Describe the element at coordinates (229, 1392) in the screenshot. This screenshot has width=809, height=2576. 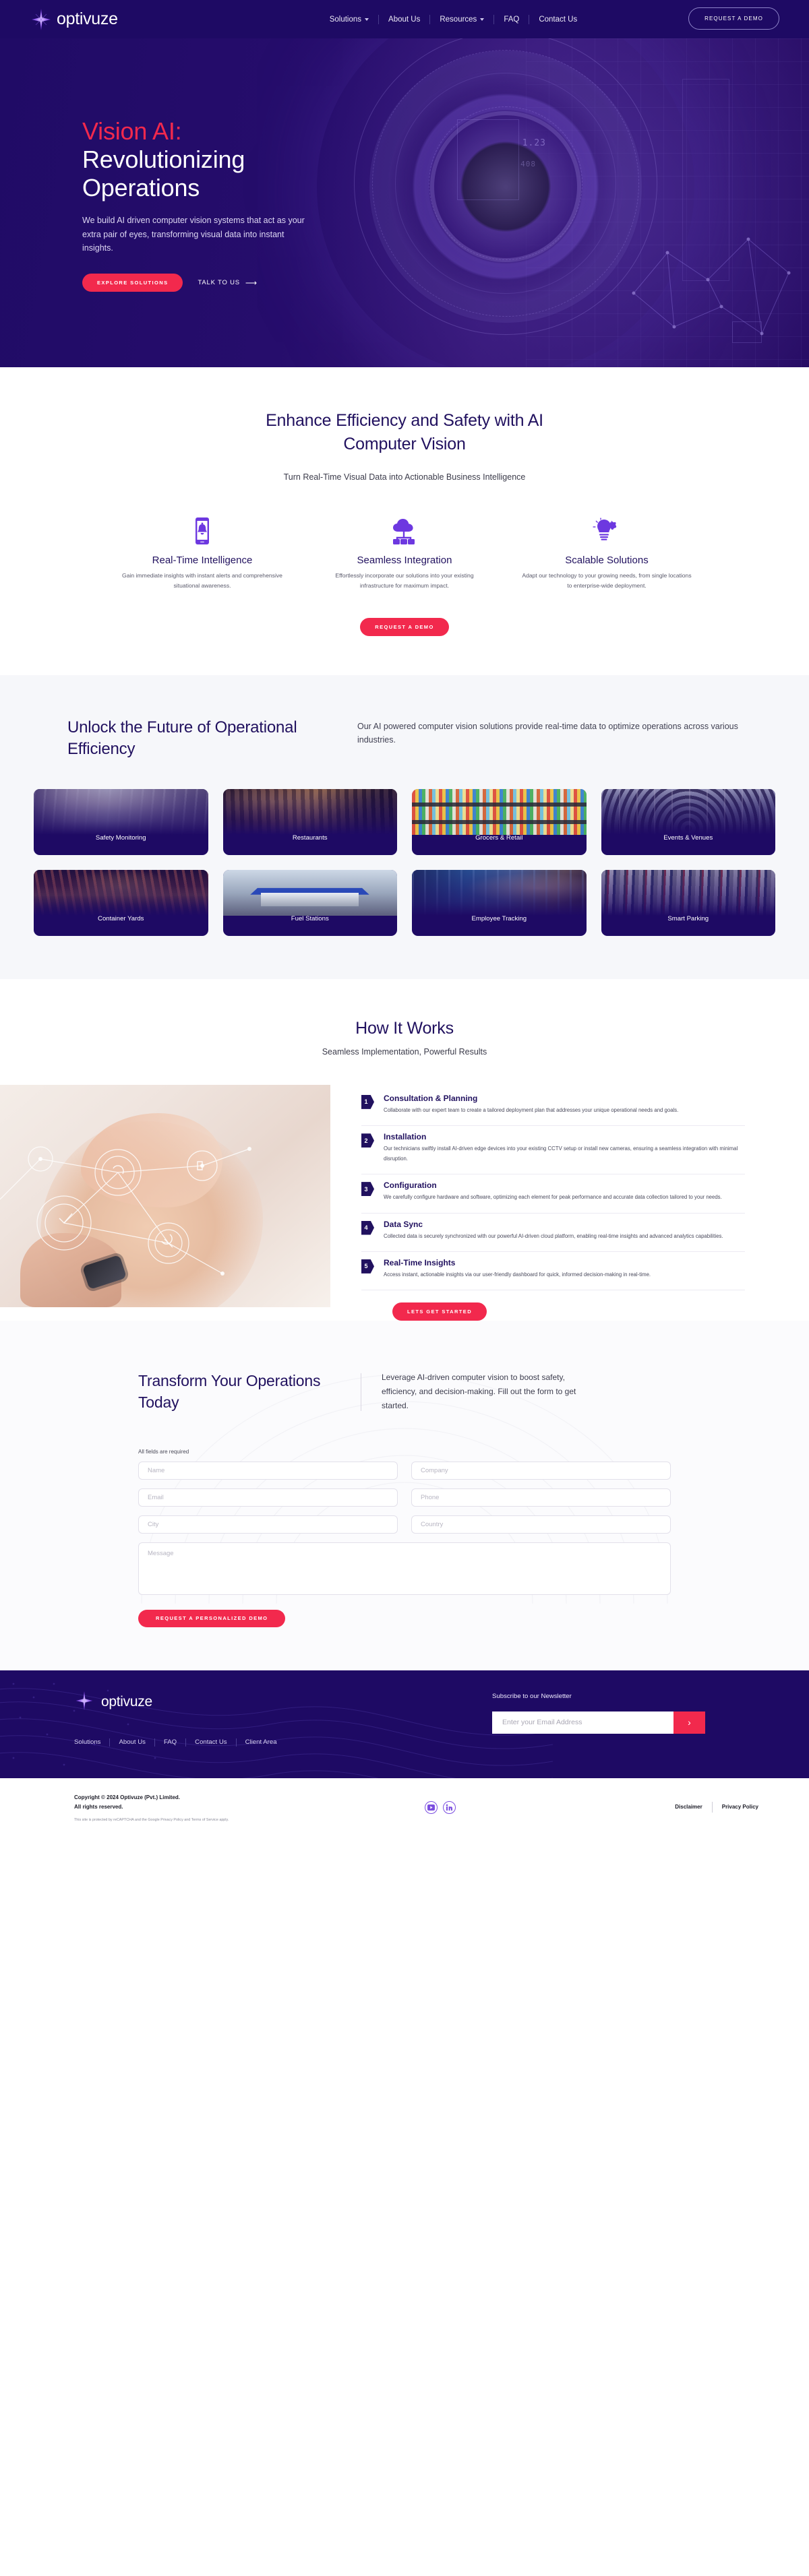
I see `contact-heading: Transform Your Operations Today` at that location.